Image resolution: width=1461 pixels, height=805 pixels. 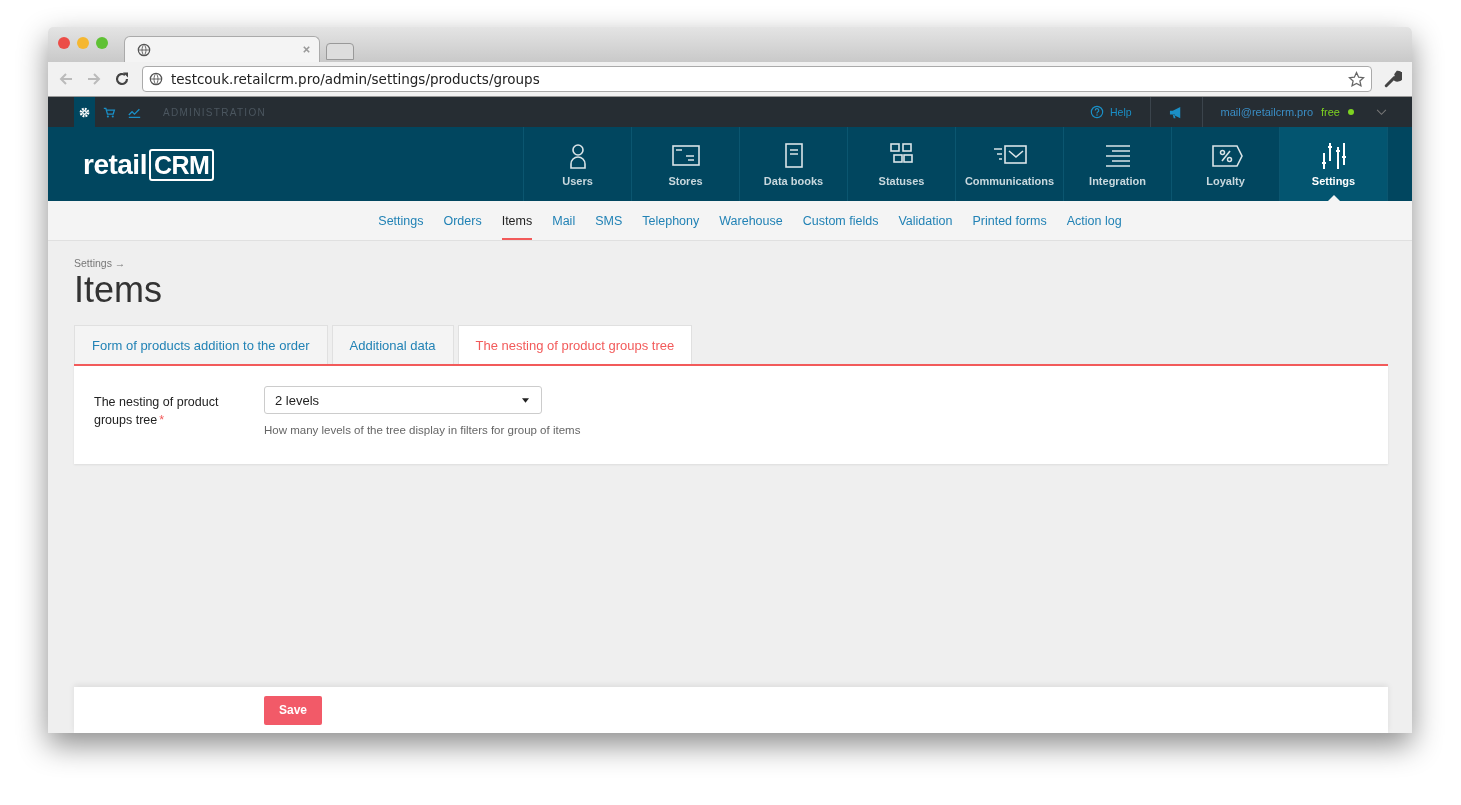 What do you see at coordinates (102, 42) in the screenshot?
I see `zoom-window-icon` at bounding box center [102, 42].